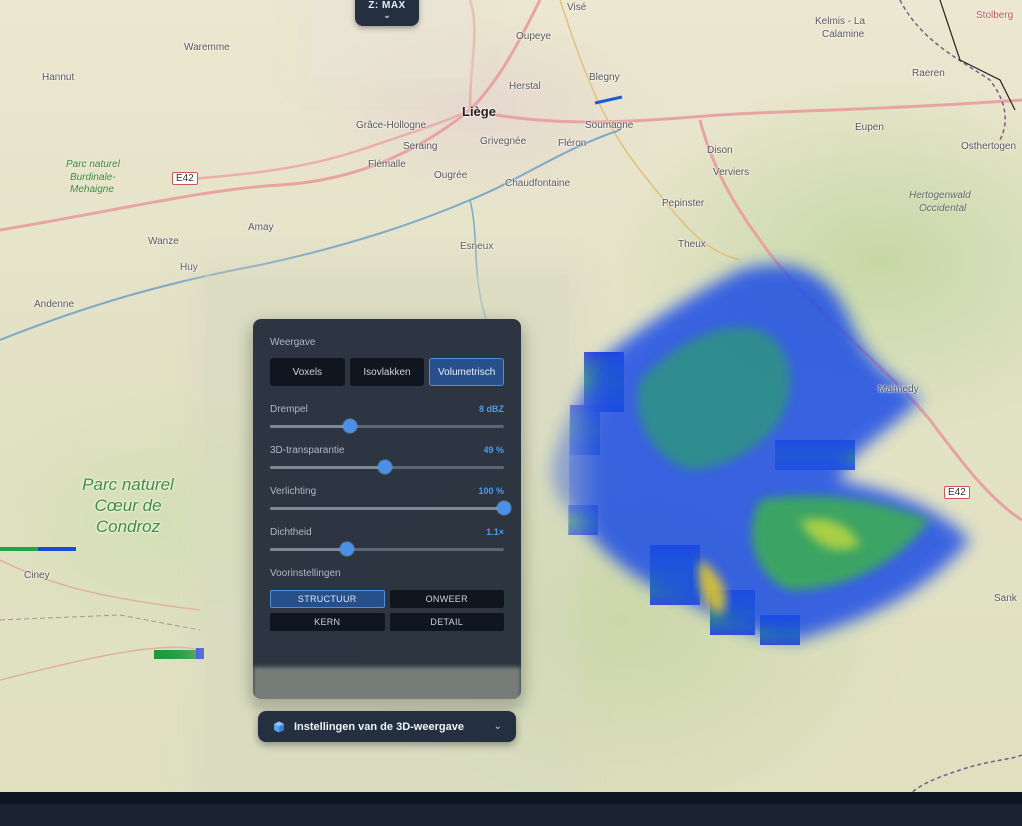 The height and width of the screenshot is (826, 1022). Describe the element at coordinates (731, 172) in the screenshot. I see `map-label: Verviers` at that location.